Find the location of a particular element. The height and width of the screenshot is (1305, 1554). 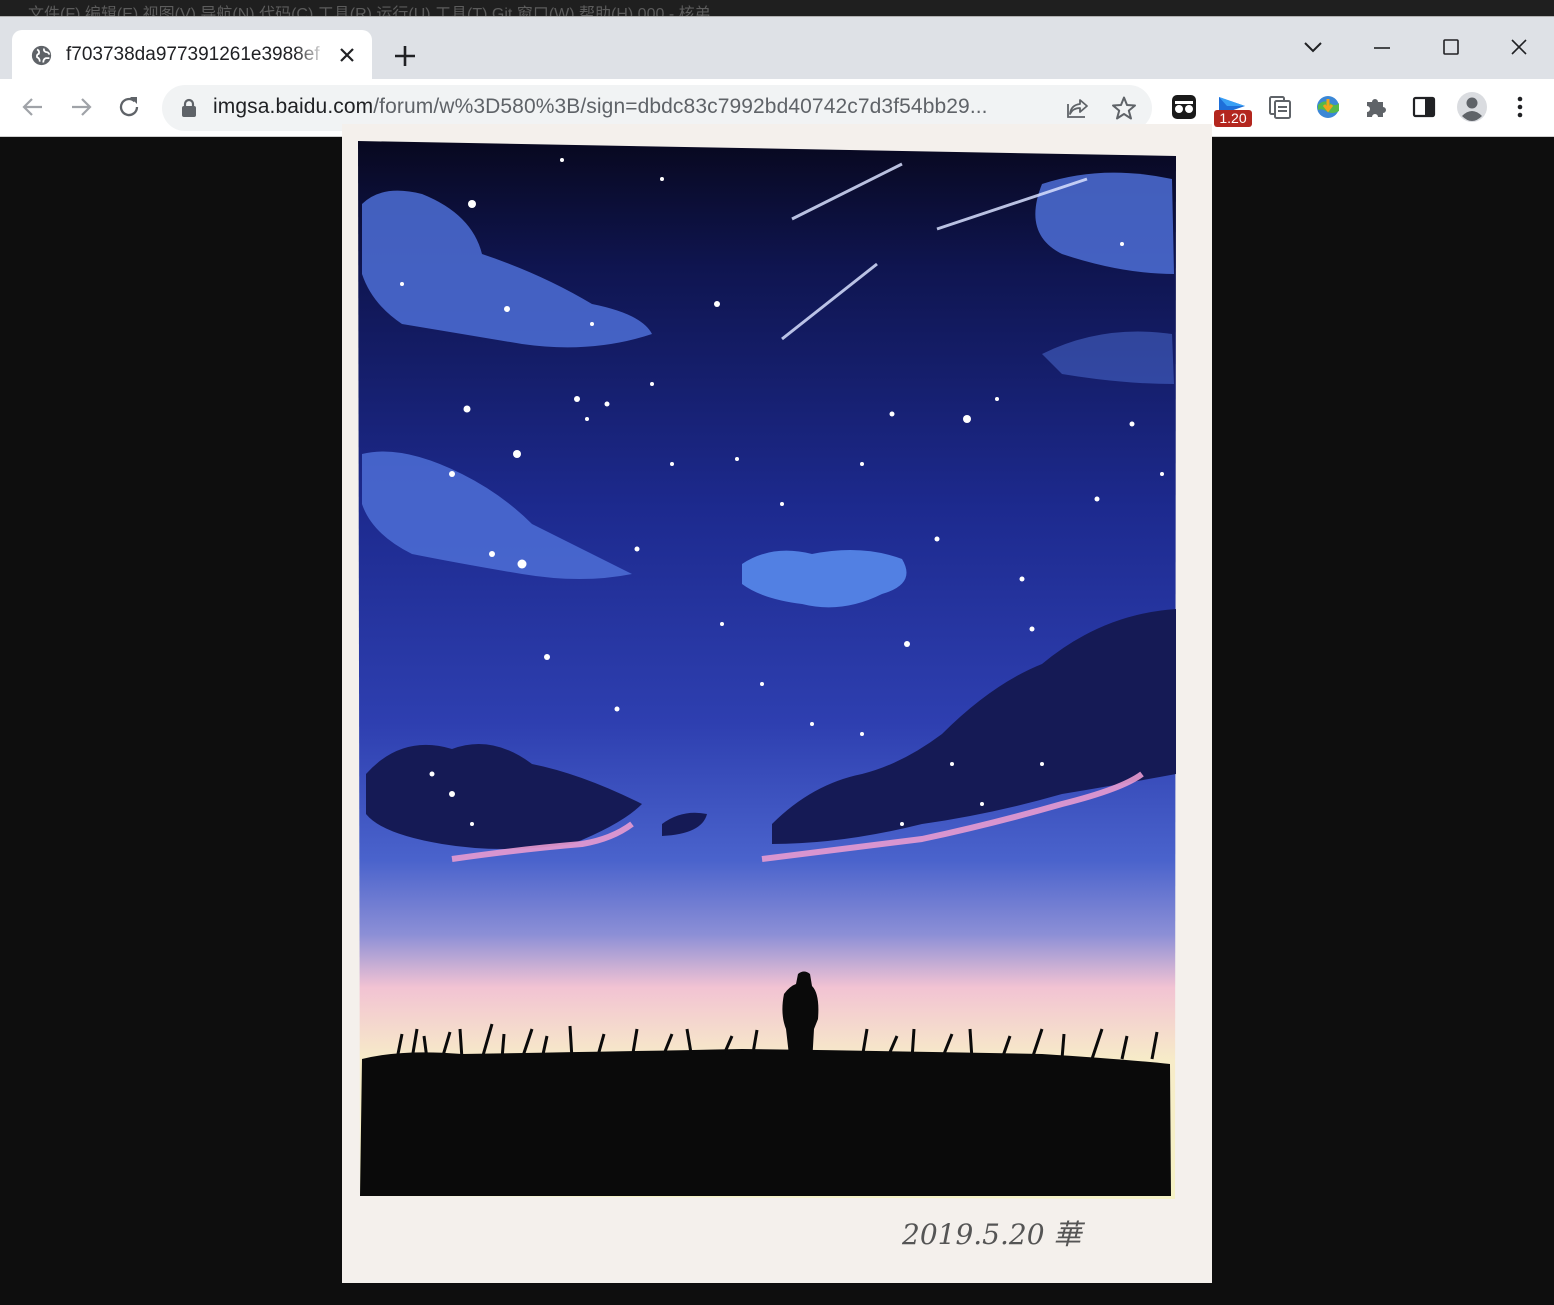

avatar-icon is located at coordinates (1472, 107).